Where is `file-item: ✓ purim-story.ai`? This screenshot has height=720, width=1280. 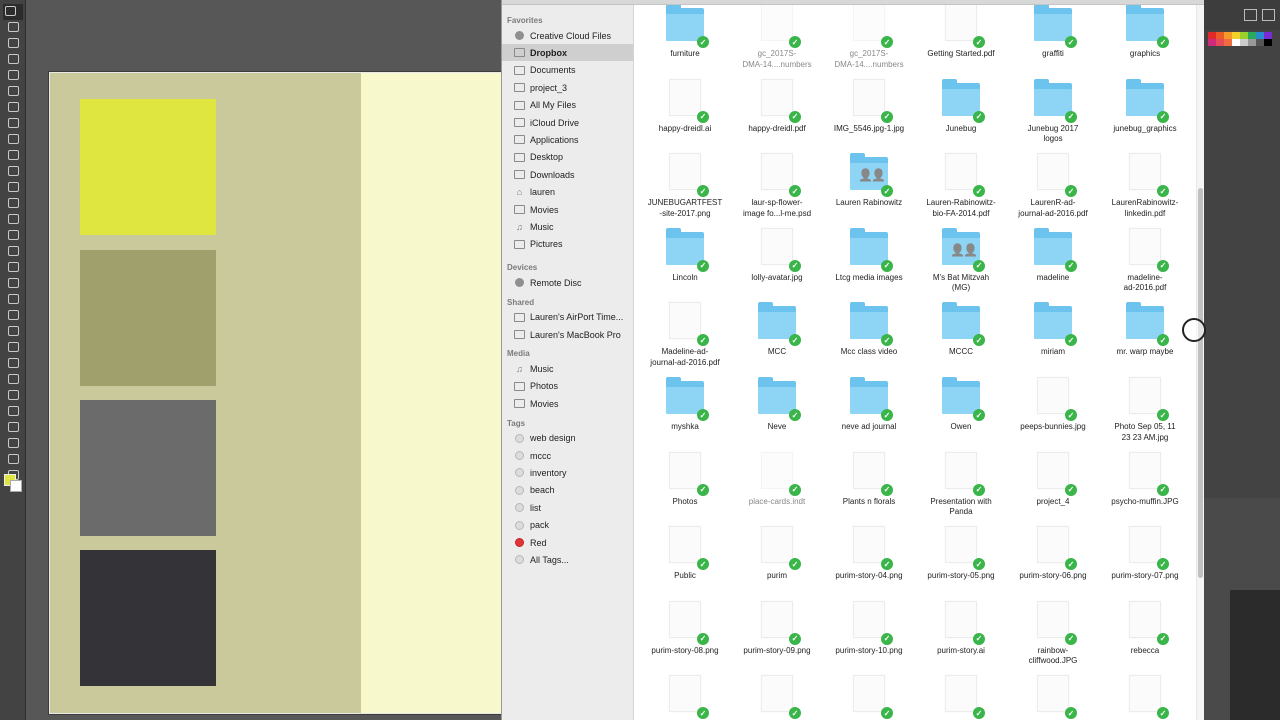 file-item: ✓ purim-story.ai is located at coordinates (961, 637).